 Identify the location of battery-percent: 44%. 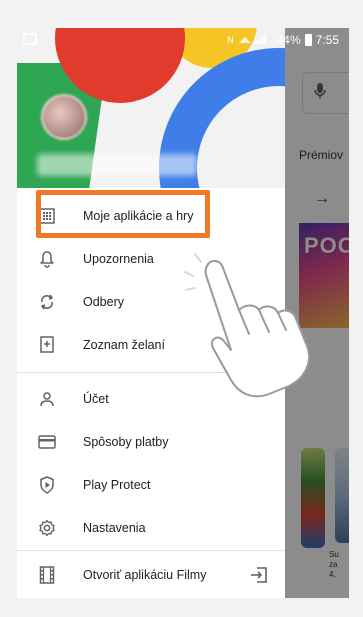
(288, 40).